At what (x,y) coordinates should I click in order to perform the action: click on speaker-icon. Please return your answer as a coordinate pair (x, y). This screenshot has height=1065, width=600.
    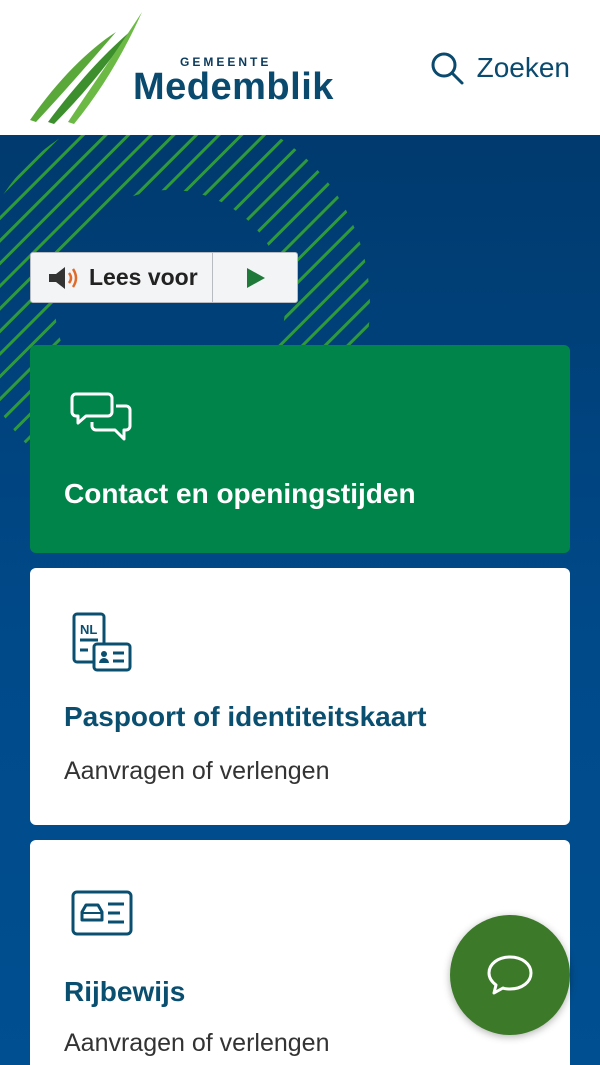
    Looking at the image, I should click on (63, 277).